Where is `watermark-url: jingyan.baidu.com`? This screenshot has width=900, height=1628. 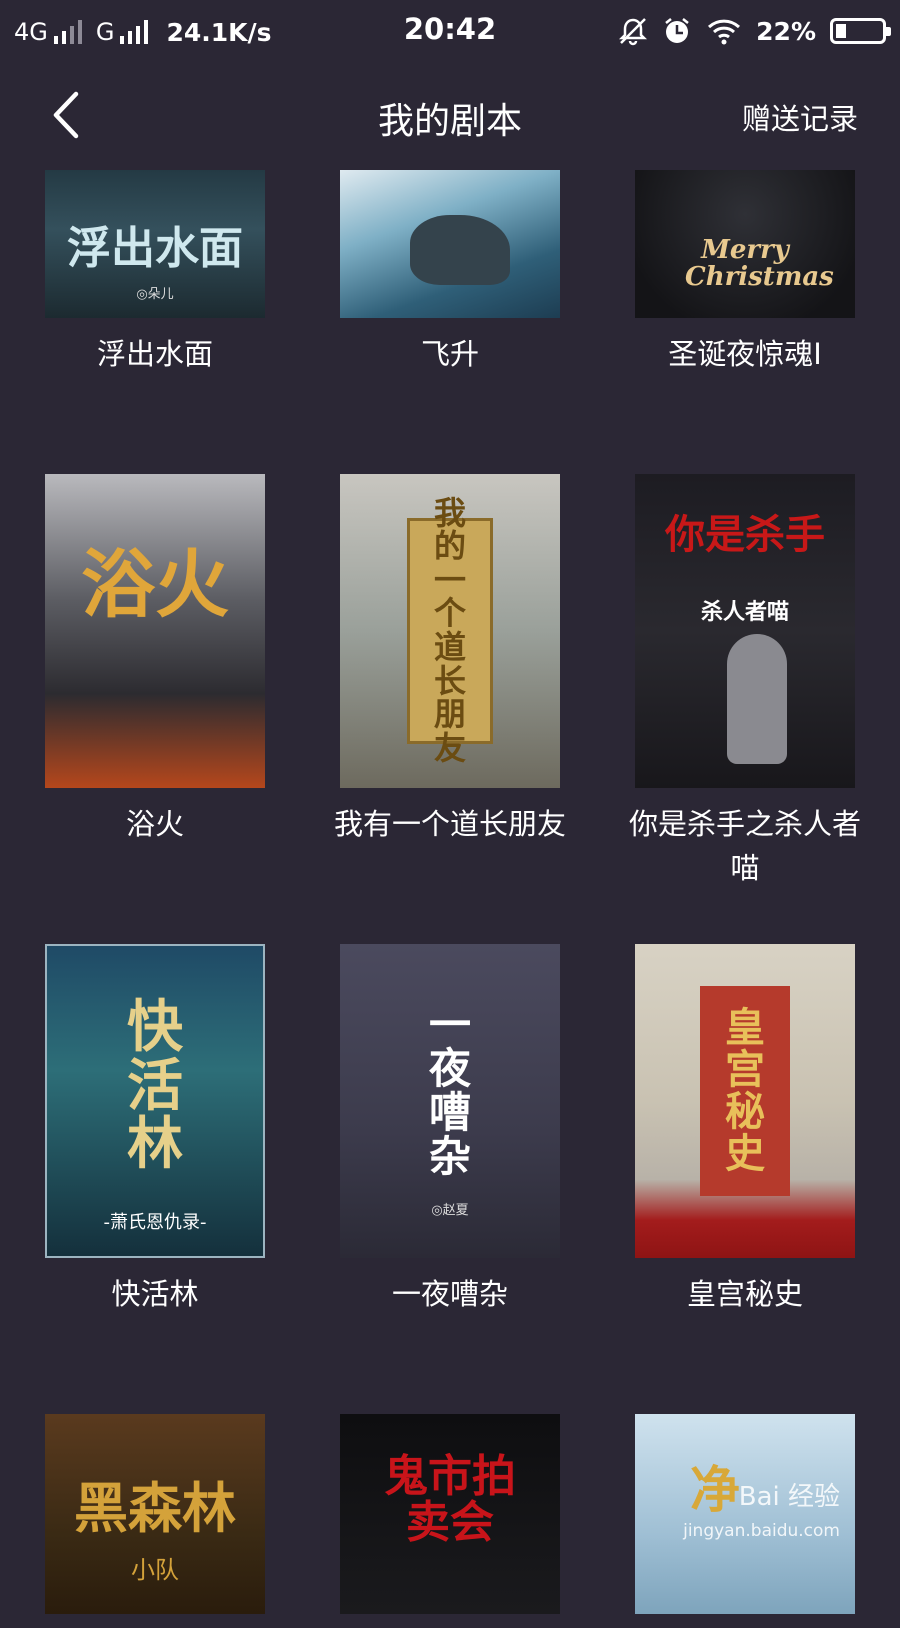 watermark-url: jingyan.baidu.com is located at coordinates (761, 1531).